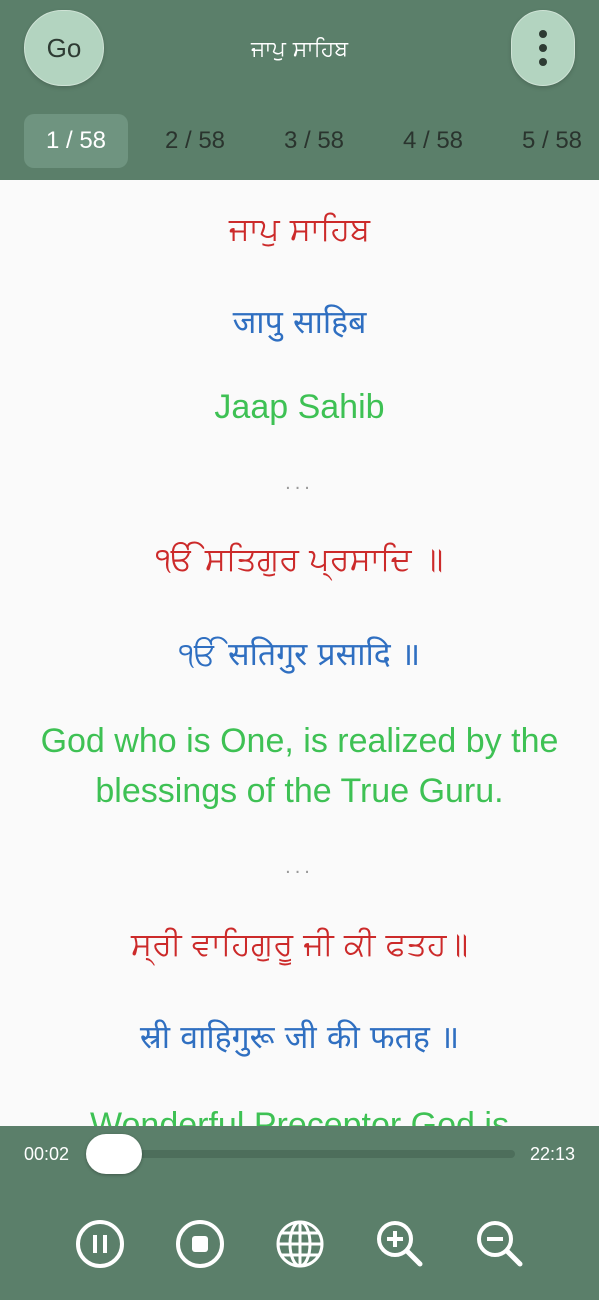  Describe the element at coordinates (543, 34) in the screenshot. I see `more-vertical-icon` at that location.